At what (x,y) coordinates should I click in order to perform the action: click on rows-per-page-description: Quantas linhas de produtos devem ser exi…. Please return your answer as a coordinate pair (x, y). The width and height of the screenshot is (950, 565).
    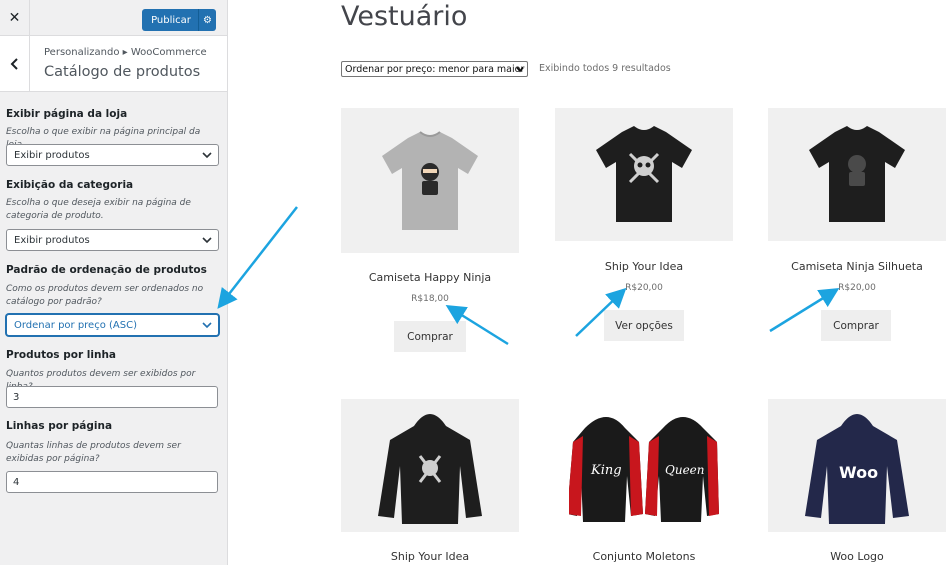
    Looking at the image, I should click on (93, 452).